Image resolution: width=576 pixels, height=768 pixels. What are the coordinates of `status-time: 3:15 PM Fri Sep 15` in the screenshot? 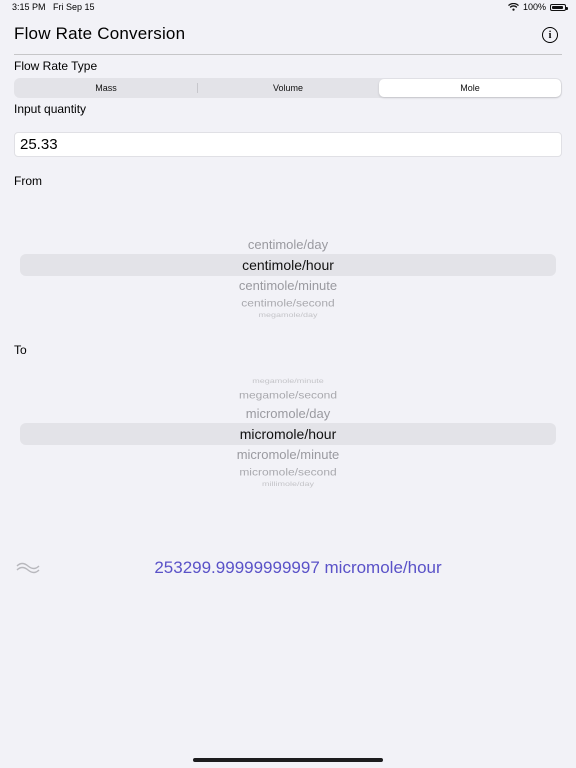 It's located at (53, 7).